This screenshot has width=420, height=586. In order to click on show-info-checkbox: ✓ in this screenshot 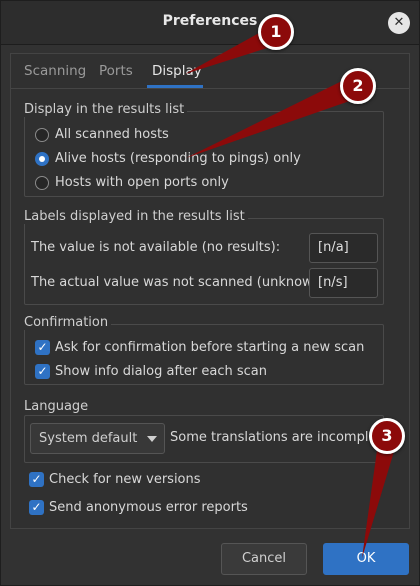, I will do `click(42, 371)`.